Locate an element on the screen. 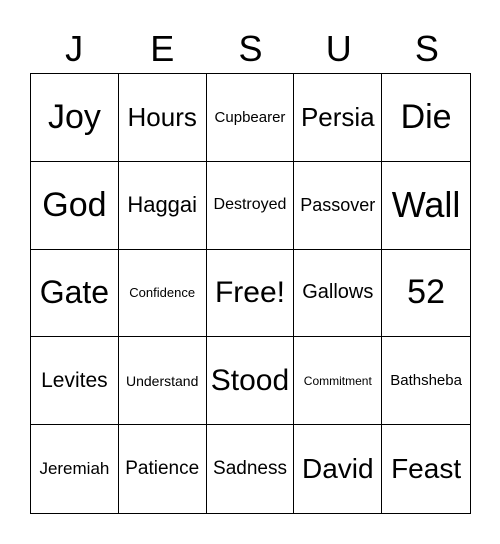 The width and height of the screenshot is (500, 544). bingo-cell-text: Sadness is located at coordinates (250, 469).